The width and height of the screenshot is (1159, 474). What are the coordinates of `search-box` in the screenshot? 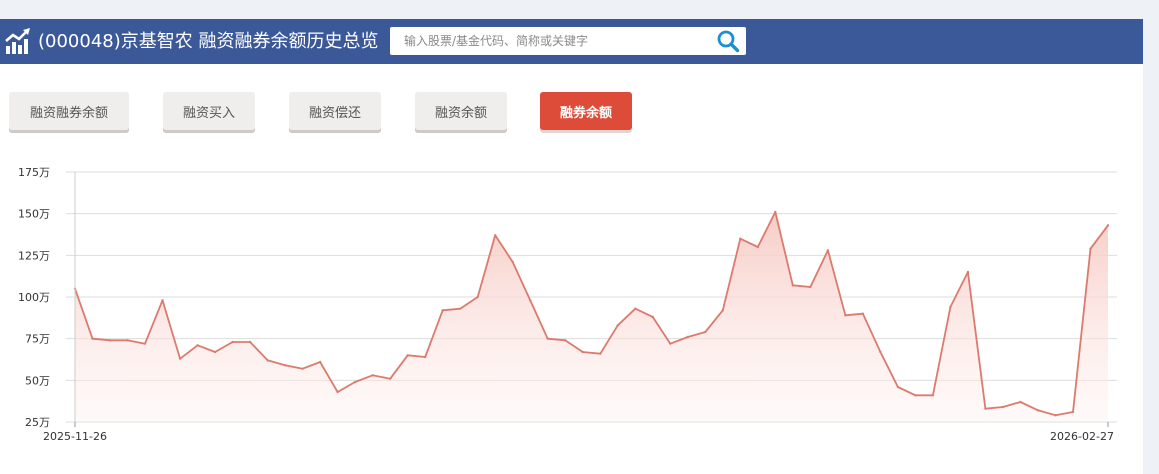 It's located at (568, 41).